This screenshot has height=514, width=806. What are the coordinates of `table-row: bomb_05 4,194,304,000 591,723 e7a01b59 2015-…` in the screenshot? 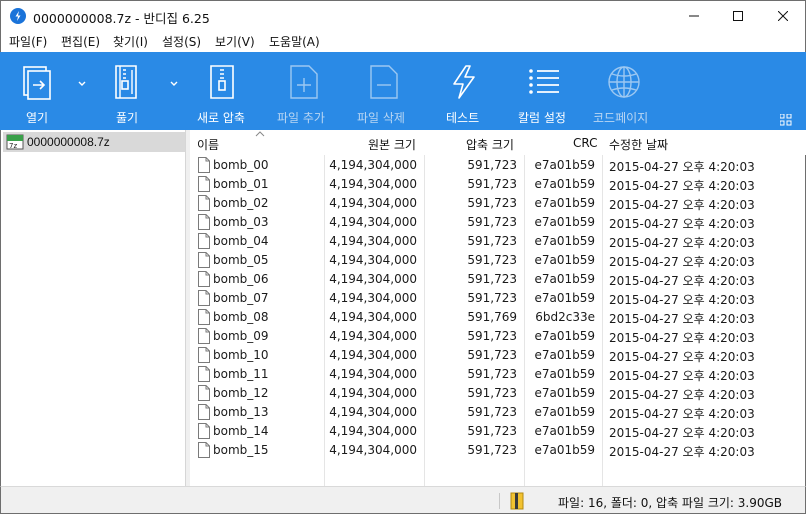 It's located at (498, 260).